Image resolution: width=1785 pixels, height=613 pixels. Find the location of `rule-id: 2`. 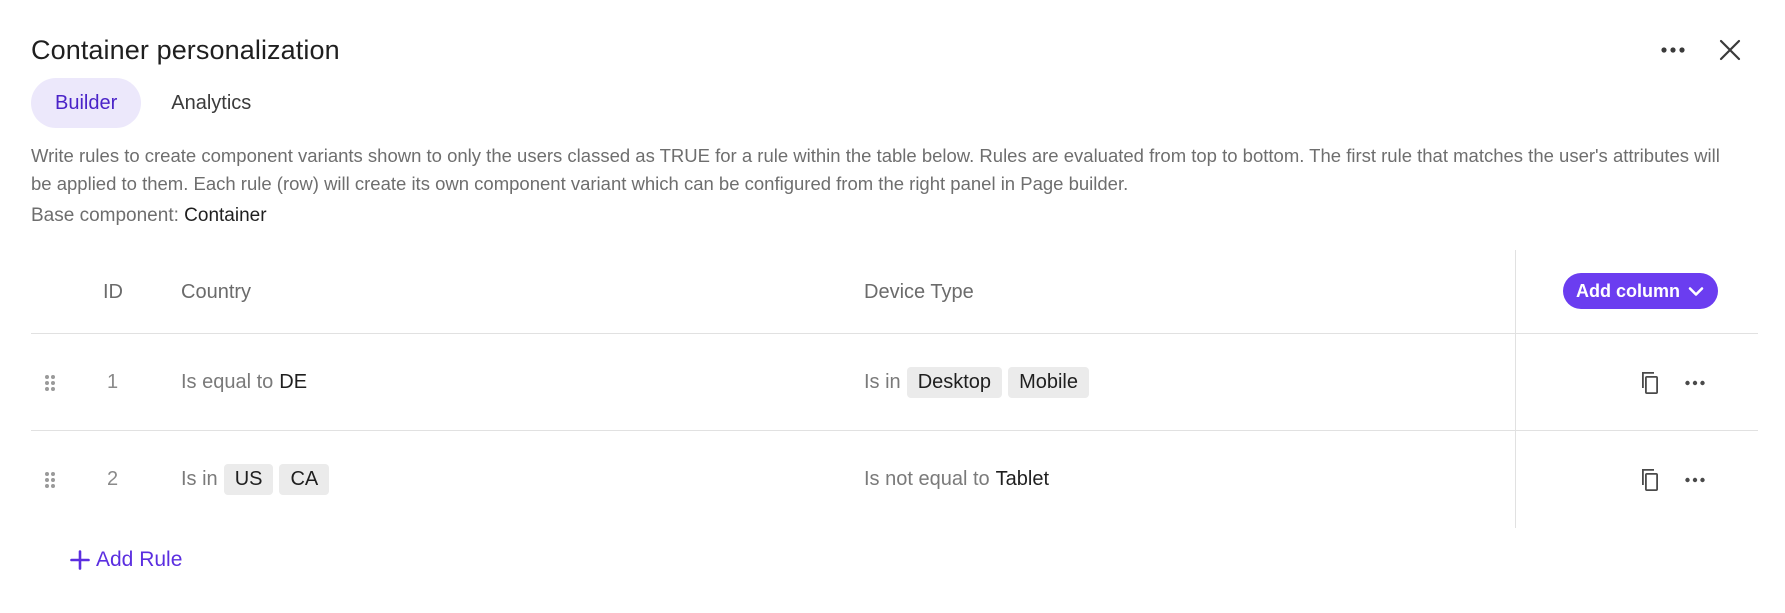

rule-id: 2 is located at coordinates (113, 479).